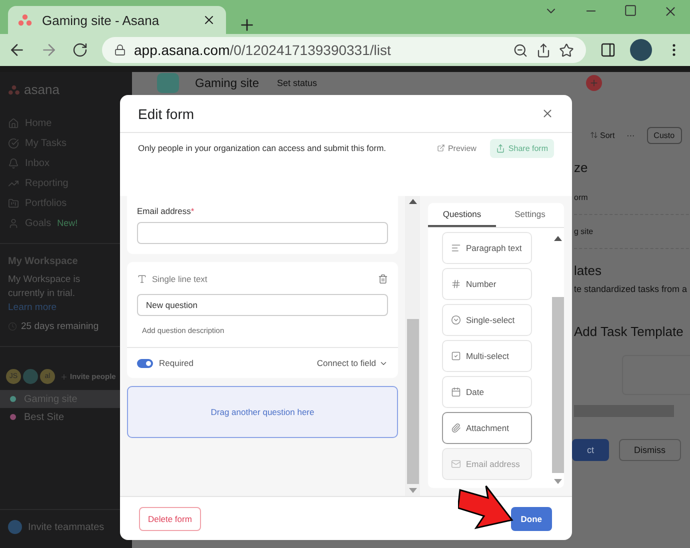 The height and width of the screenshot is (548, 690). What do you see at coordinates (262, 305) in the screenshot?
I see `question-input-field: New question` at bounding box center [262, 305].